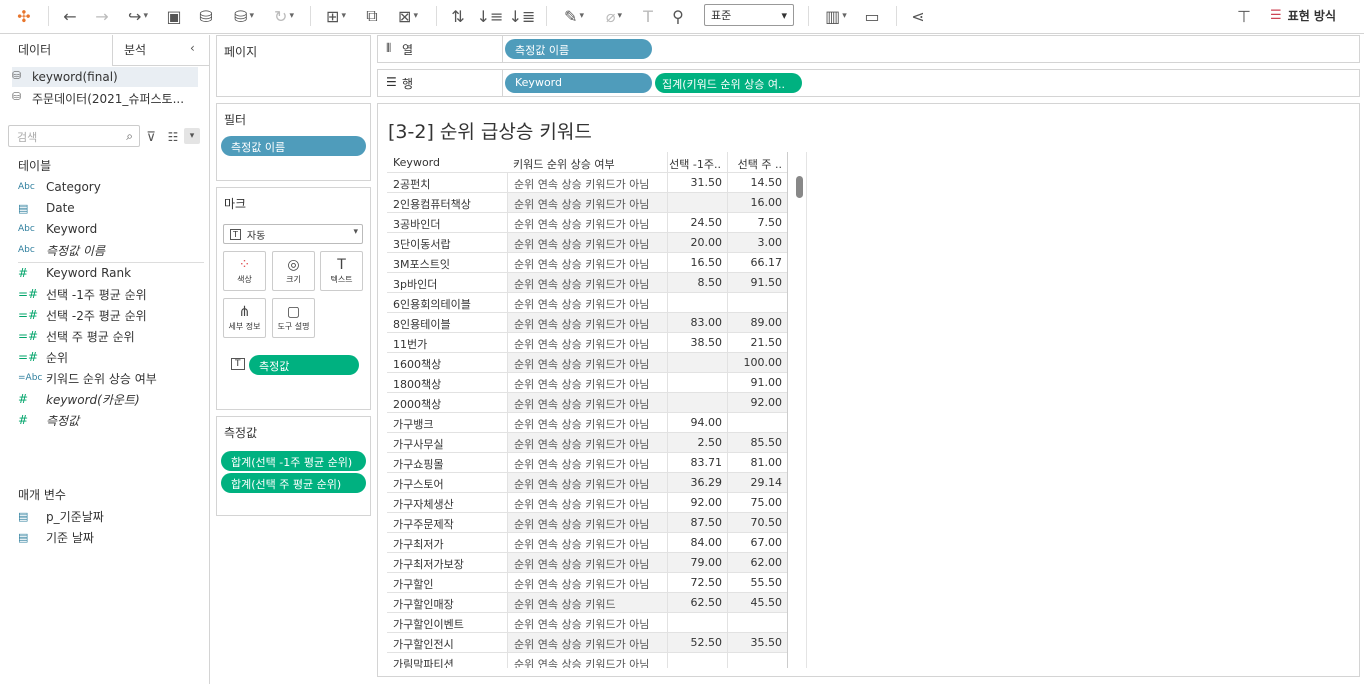  What do you see at coordinates (450, 324) in the screenshot?
I see `cell-keyword: 8인용테이블` at bounding box center [450, 324].